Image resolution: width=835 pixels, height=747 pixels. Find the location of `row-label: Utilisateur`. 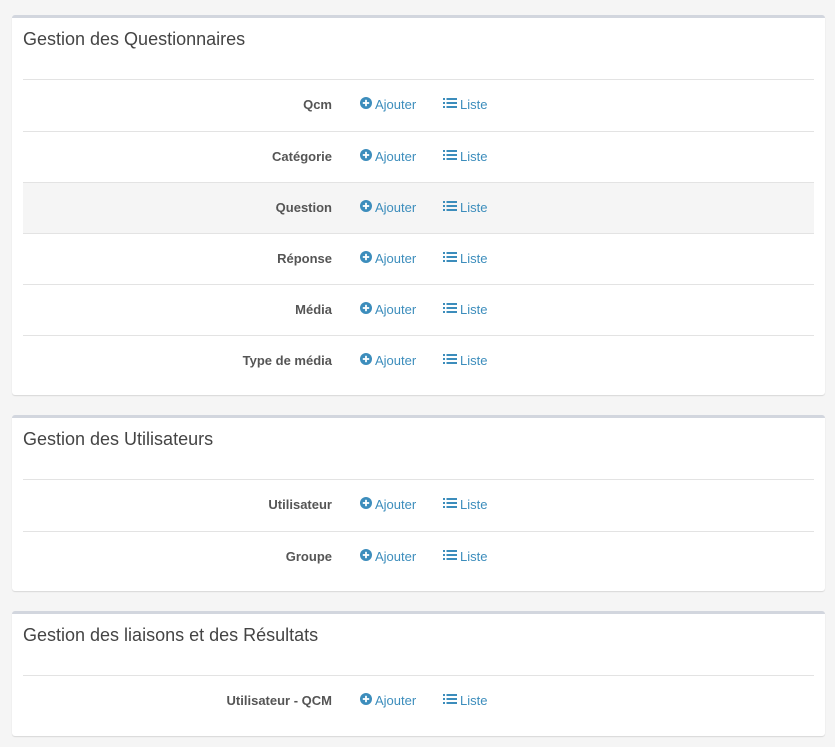

row-label: Utilisateur is located at coordinates (300, 504).